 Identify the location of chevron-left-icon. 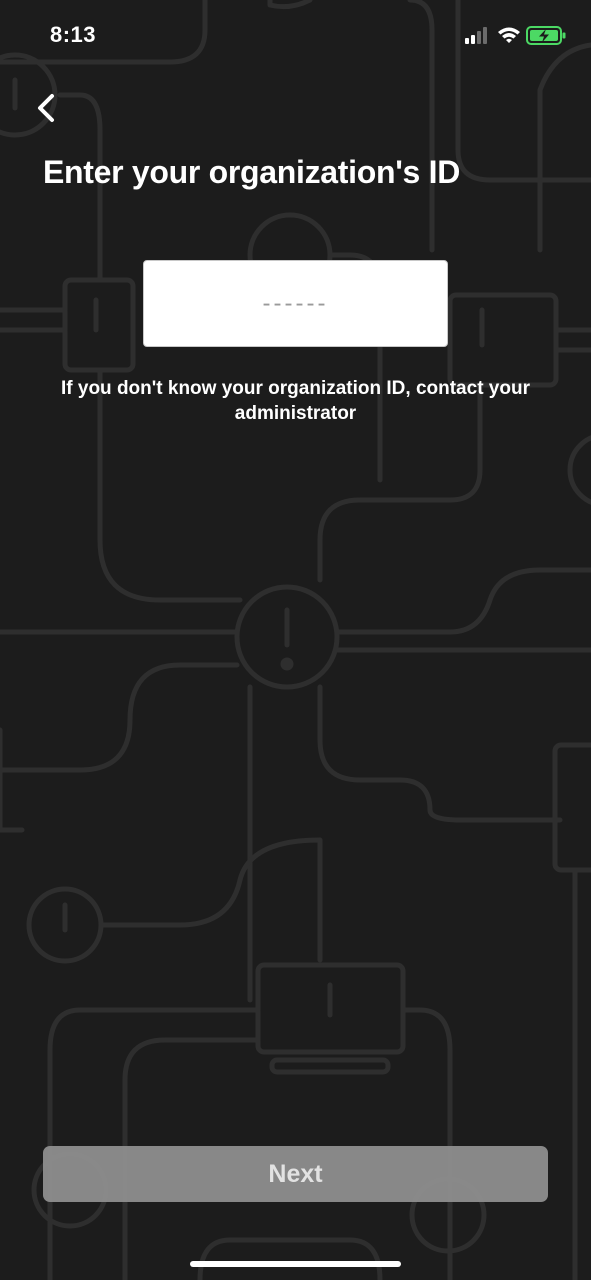
(46, 108).